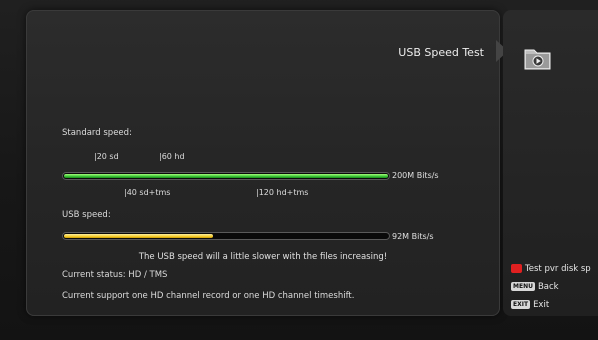  I want to click on standard-speed-bar, so click(226, 176).